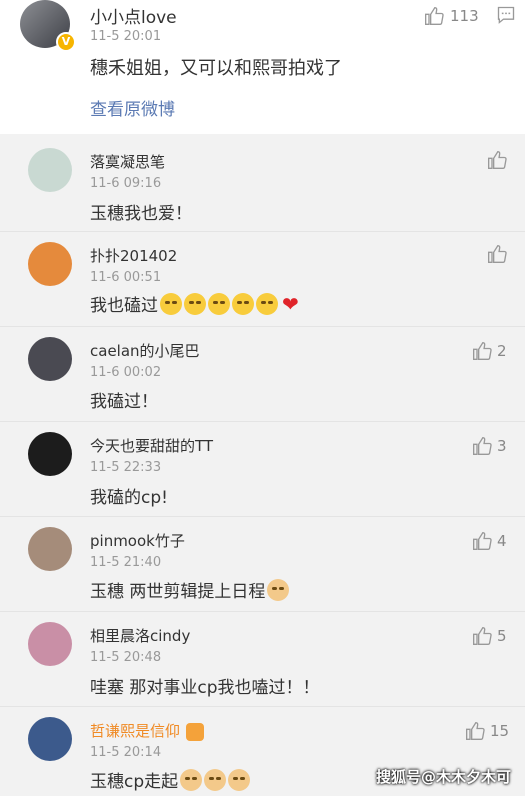 This screenshot has width=525, height=796. What do you see at coordinates (502, 446) in the screenshot?
I see `like-count: 3` at bounding box center [502, 446].